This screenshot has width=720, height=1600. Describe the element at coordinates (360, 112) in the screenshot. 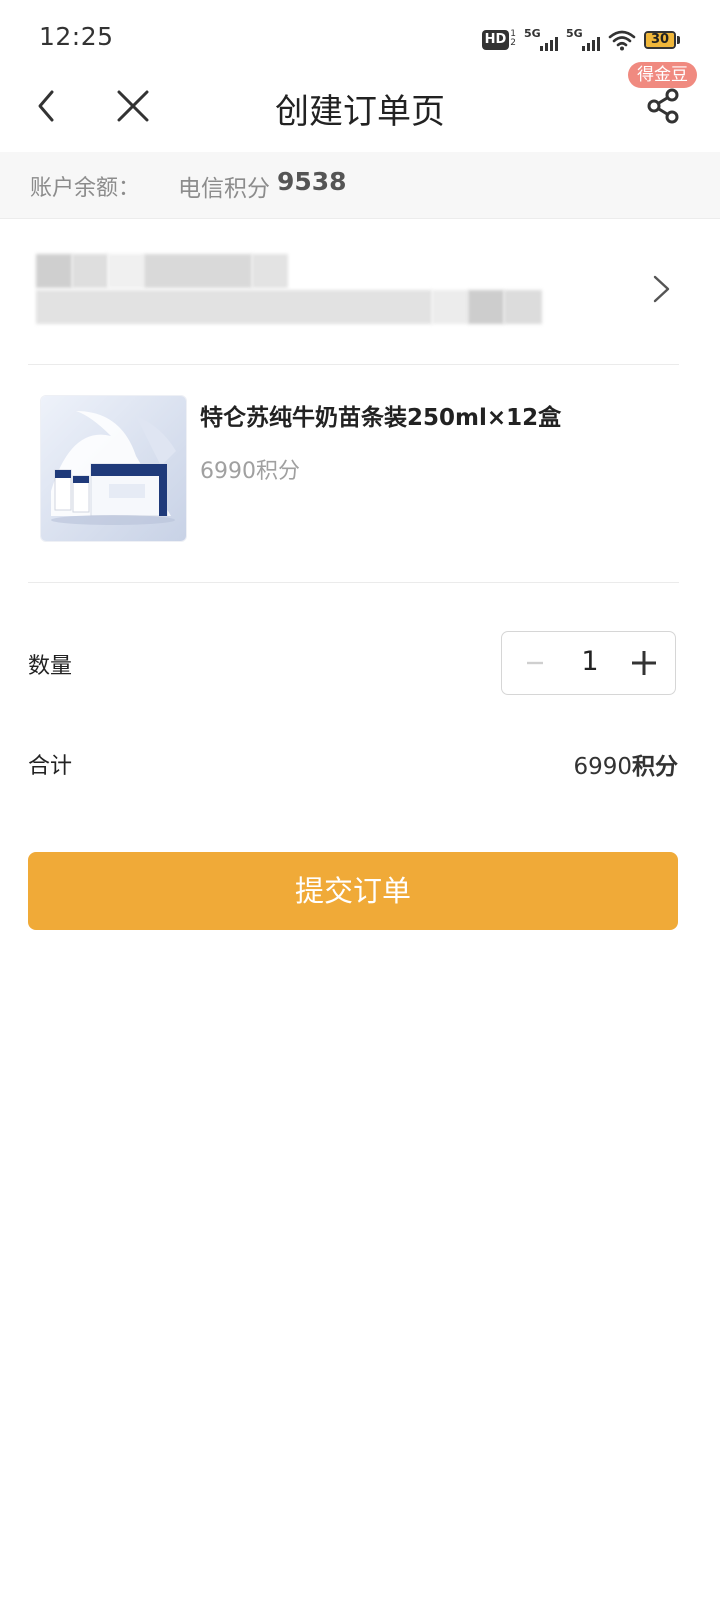

I see `page-title: 创建订单页` at that location.